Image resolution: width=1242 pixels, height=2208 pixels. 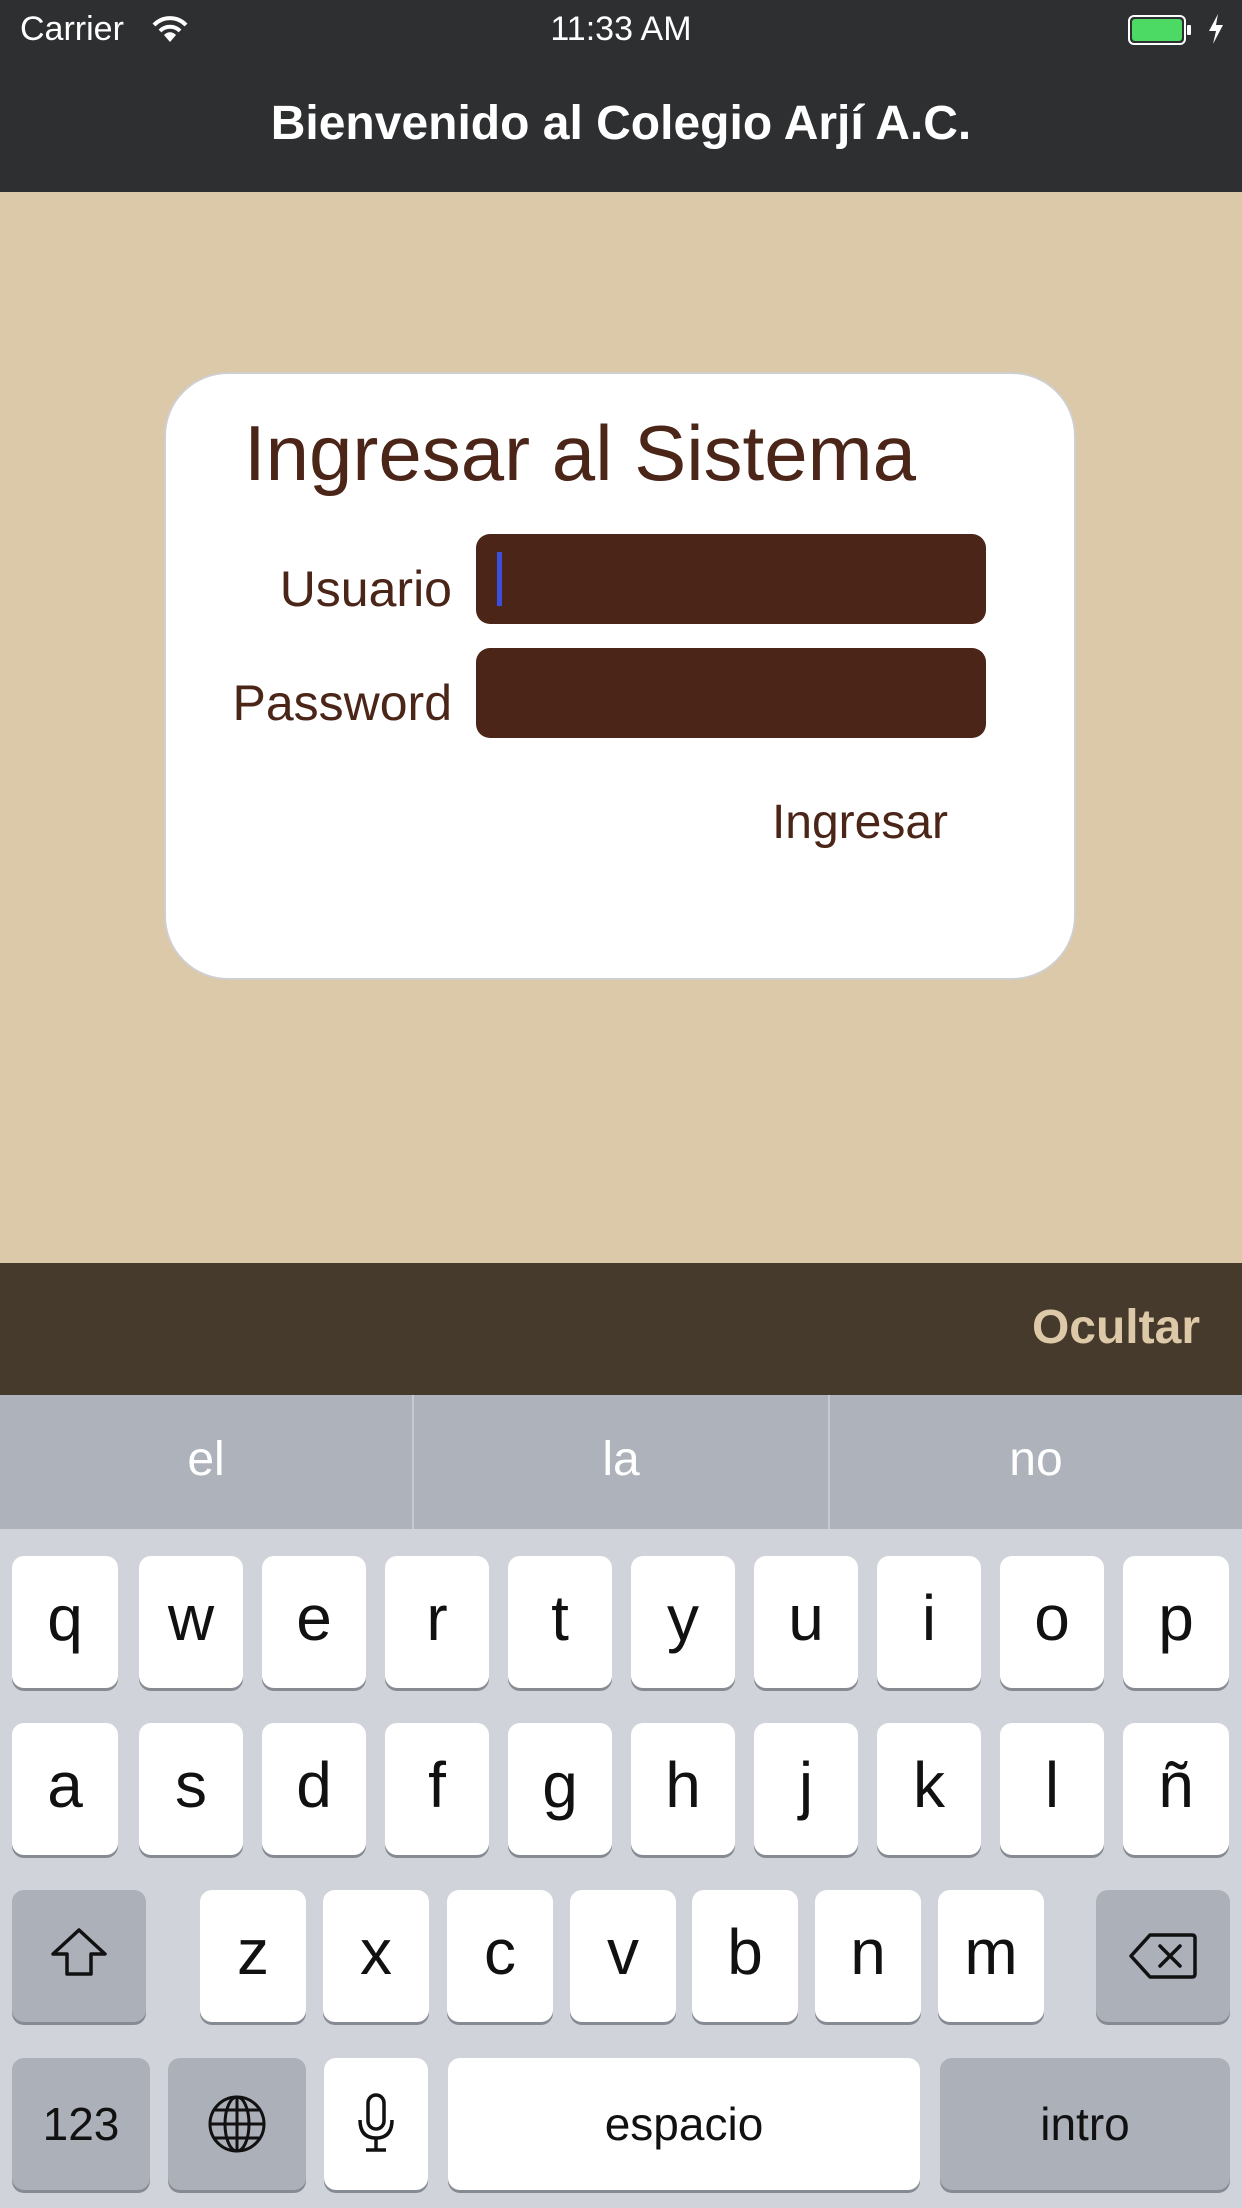 I want to click on key-p: p, so click(x=1176, y=1622).